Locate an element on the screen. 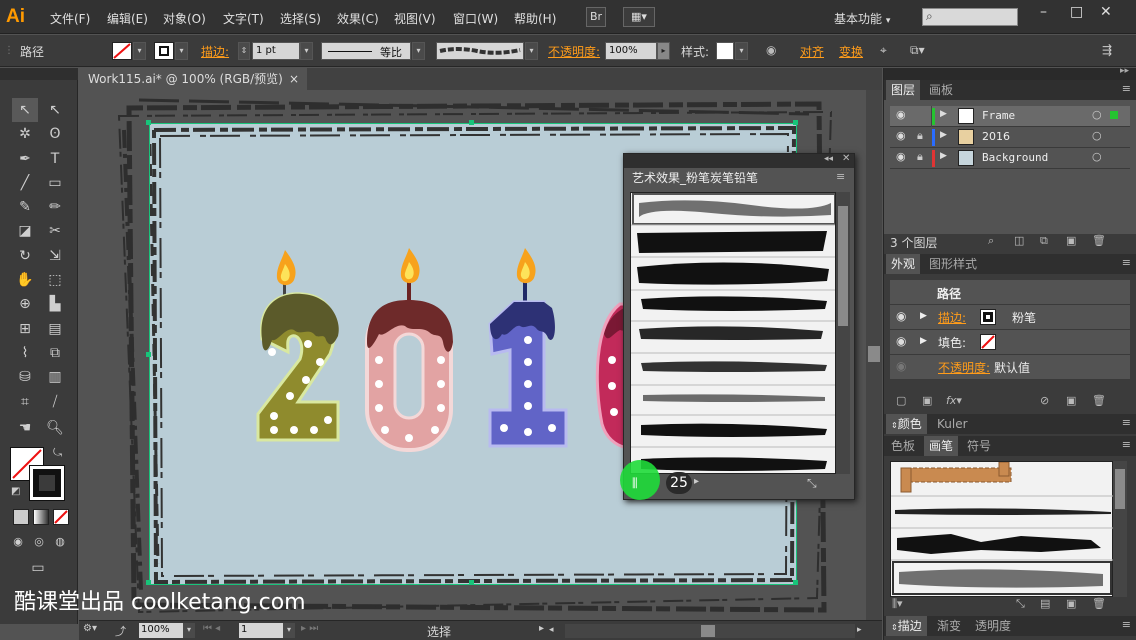 The image size is (1136, 640). delete-brush-icon: 🗑︎ is located at coordinates (1099, 603).